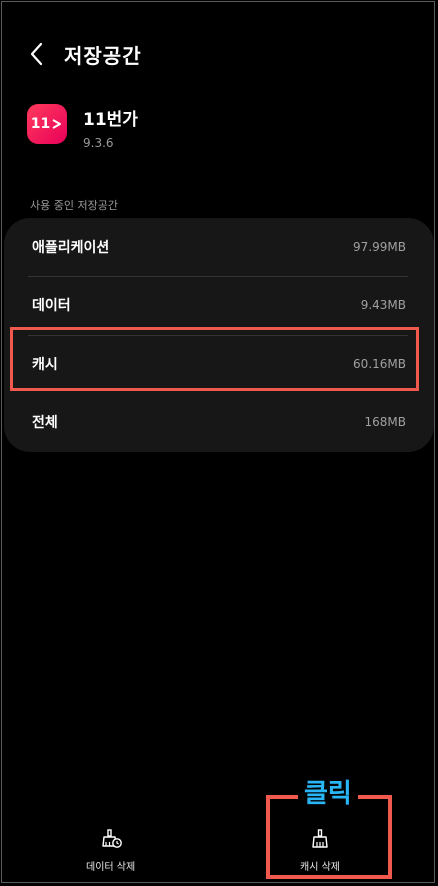  I want to click on click-annotation-label: 클릭, so click(328, 794).